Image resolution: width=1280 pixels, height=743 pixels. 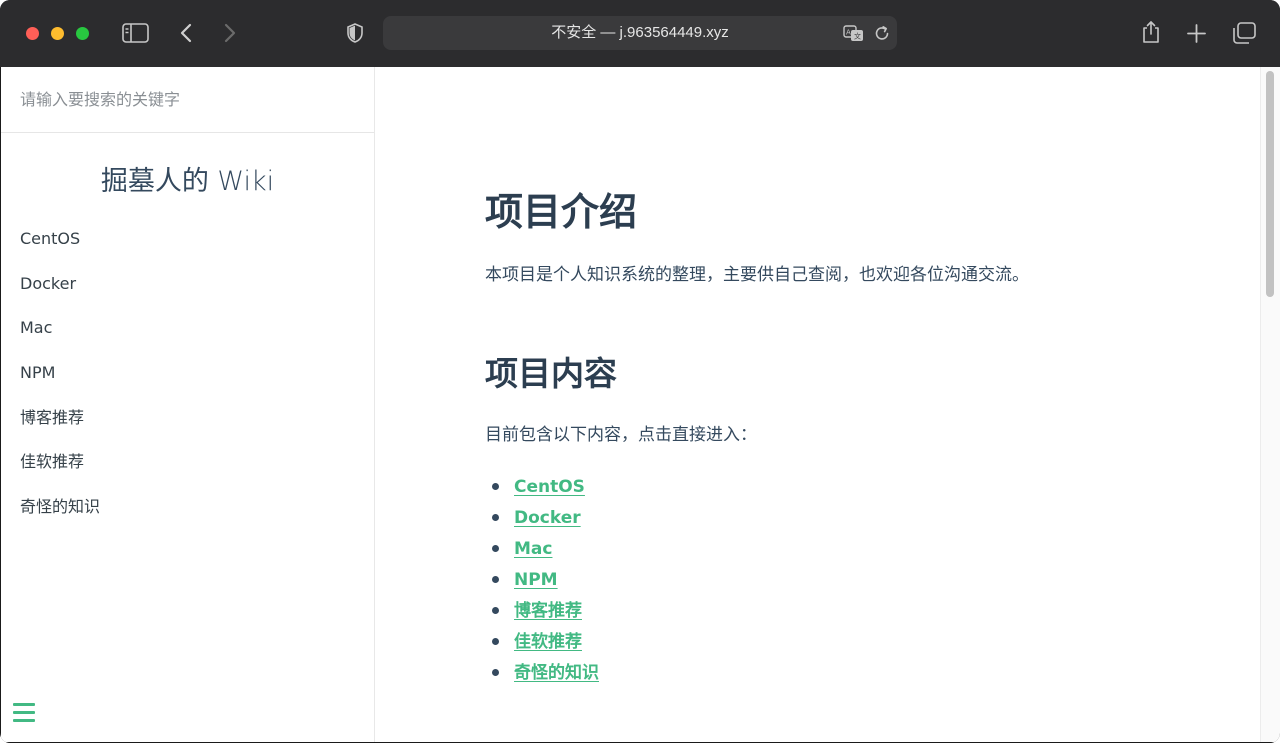 What do you see at coordinates (548, 642) in the screenshot?
I see `link-software-recommendations: 佳软推荐` at bounding box center [548, 642].